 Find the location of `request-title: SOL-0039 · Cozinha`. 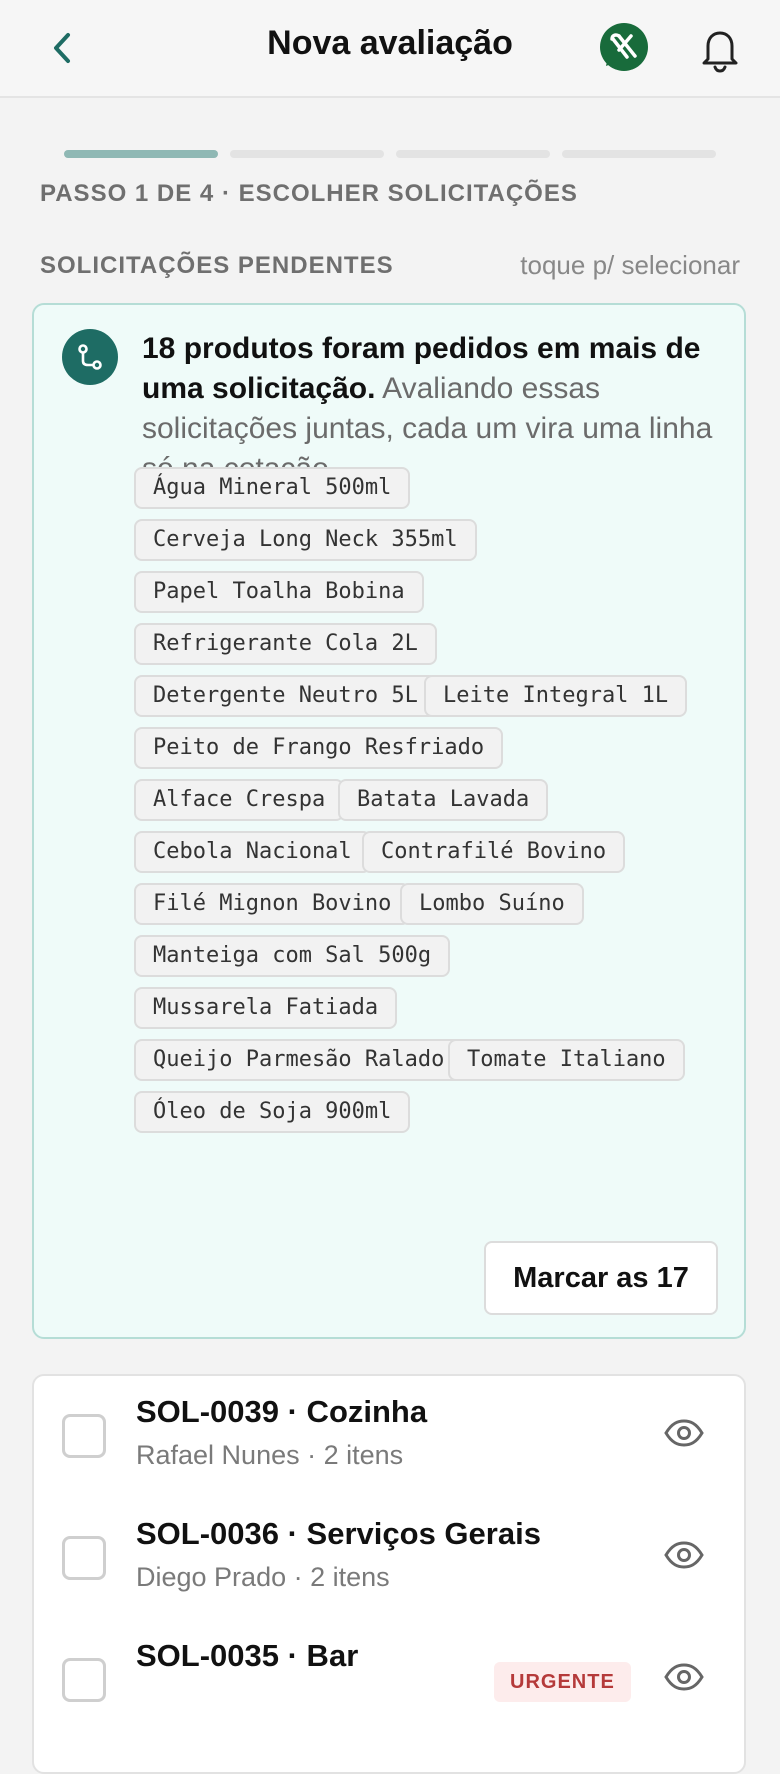

request-title: SOL-0039 · Cozinha is located at coordinates (282, 1411).